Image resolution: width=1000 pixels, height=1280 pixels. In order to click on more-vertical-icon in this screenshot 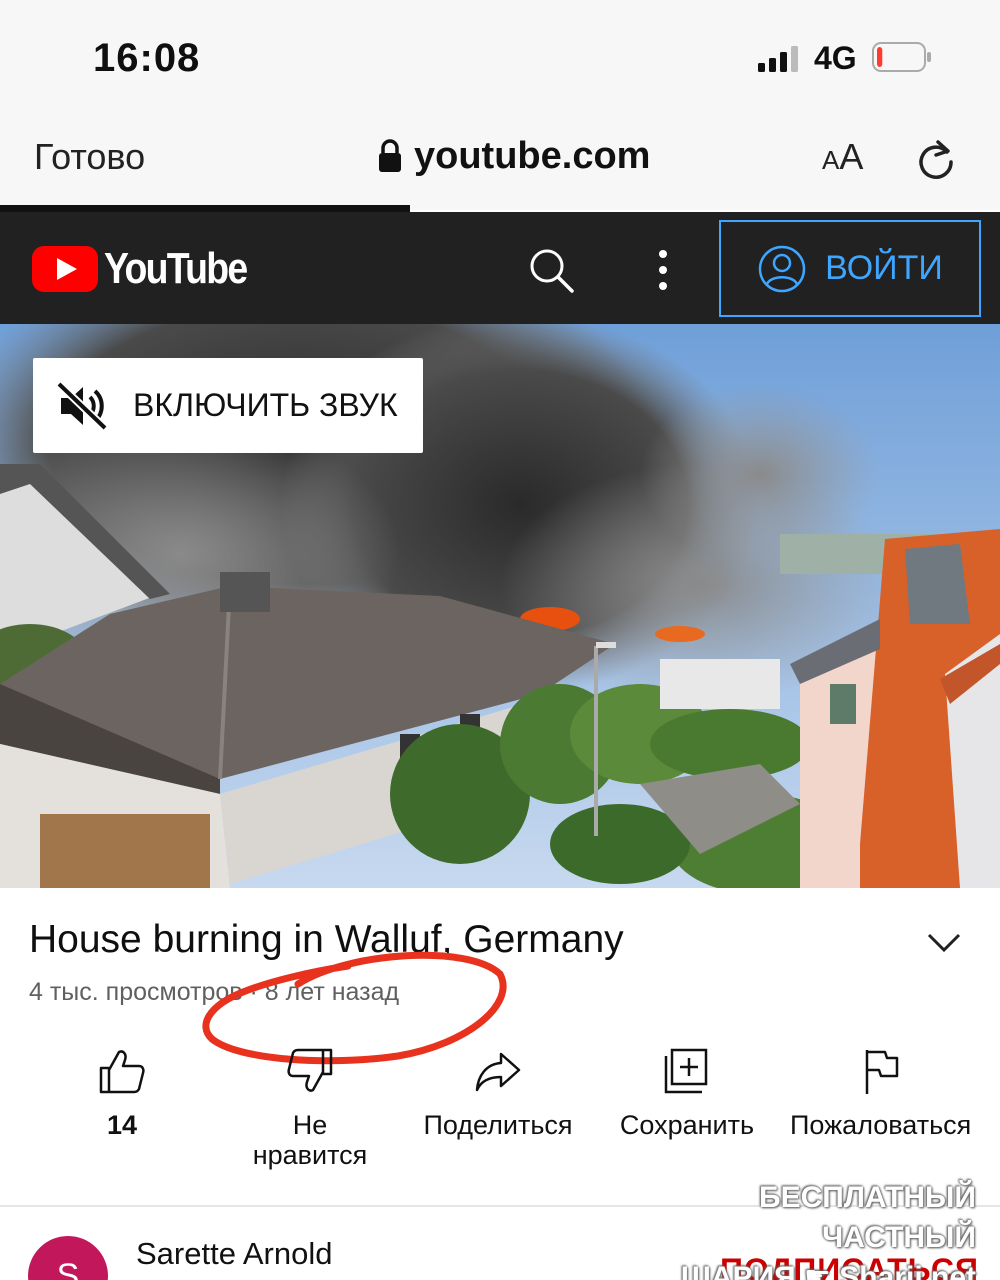, I will do `click(663, 270)`.